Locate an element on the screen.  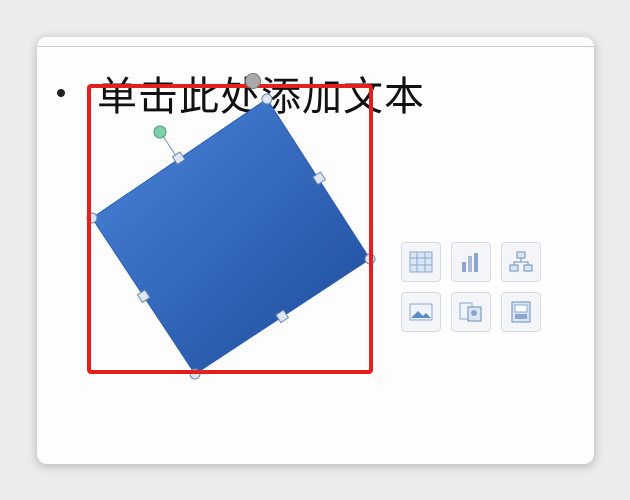
content-insert-icons is located at coordinates (476, 292).